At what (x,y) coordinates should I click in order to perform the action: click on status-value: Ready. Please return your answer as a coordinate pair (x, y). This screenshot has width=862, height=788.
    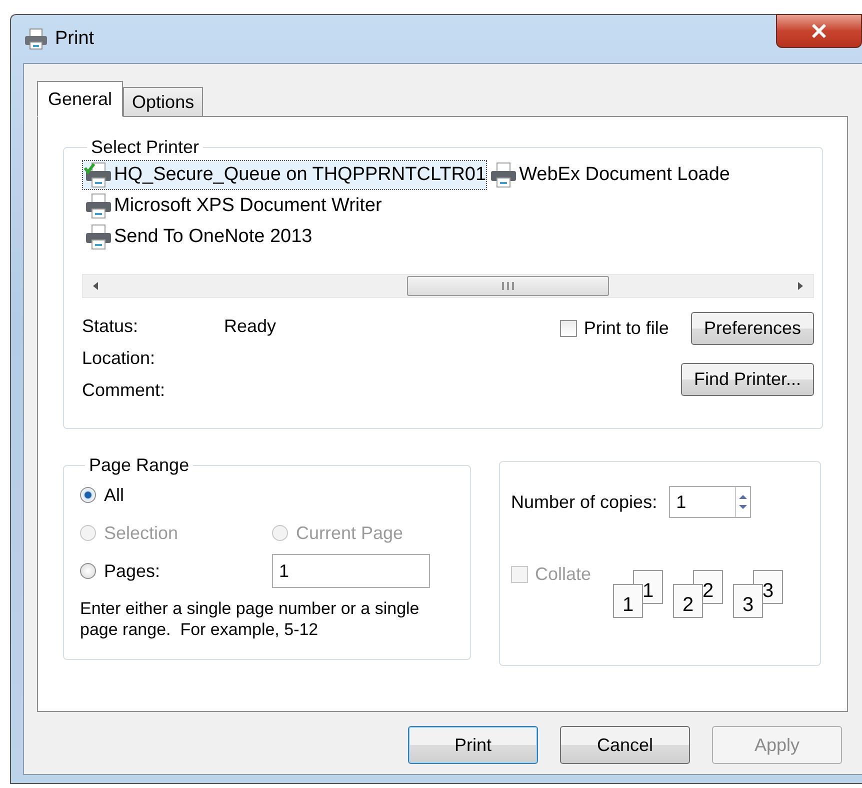
    Looking at the image, I should click on (250, 326).